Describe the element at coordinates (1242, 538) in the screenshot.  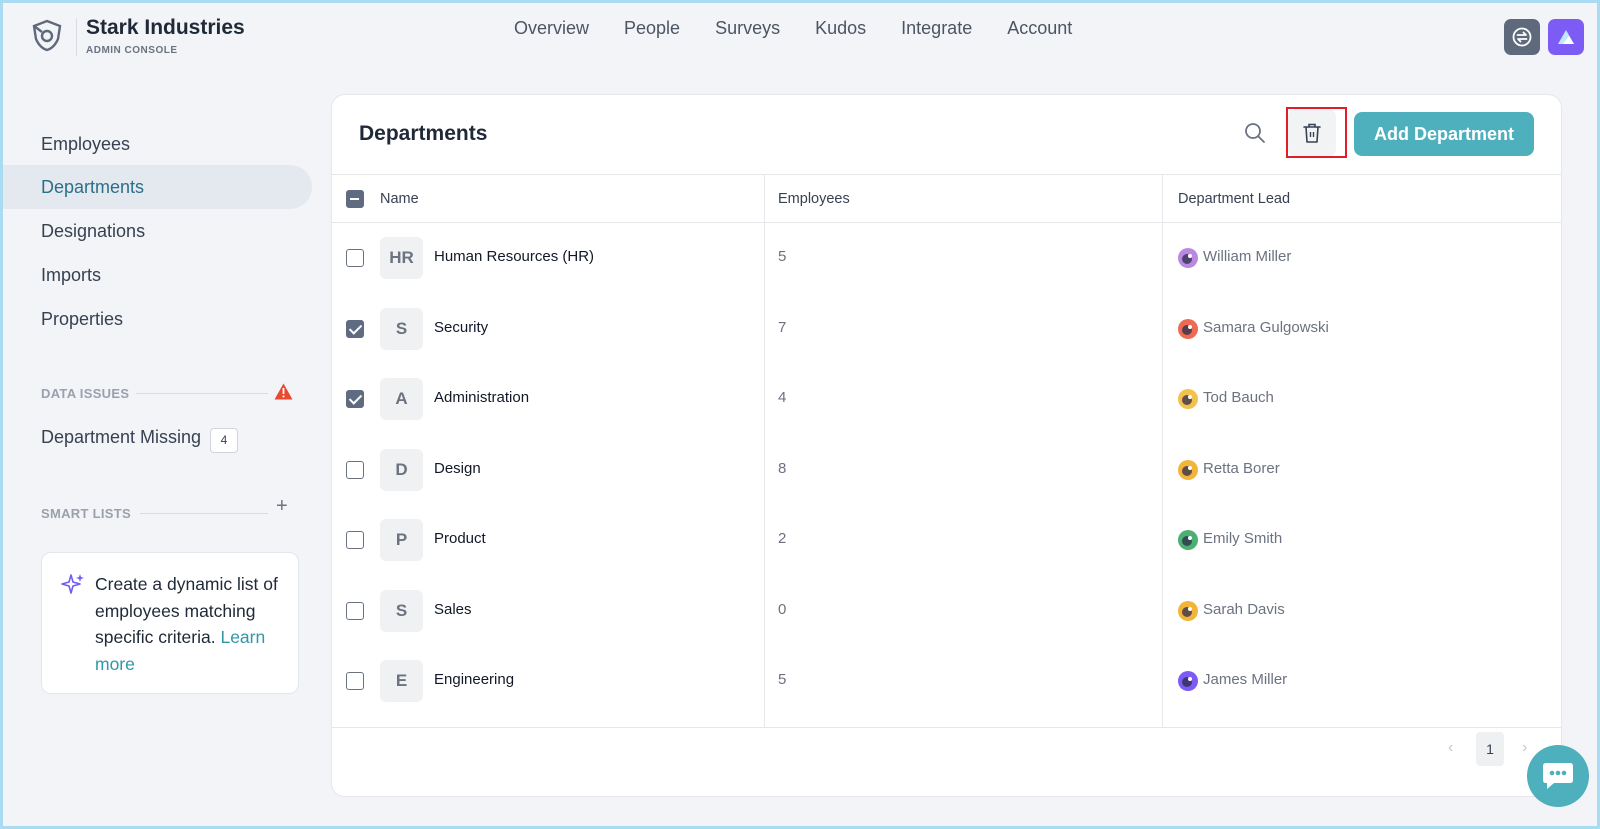
I see `department-lead-name: Emily Smith` at that location.